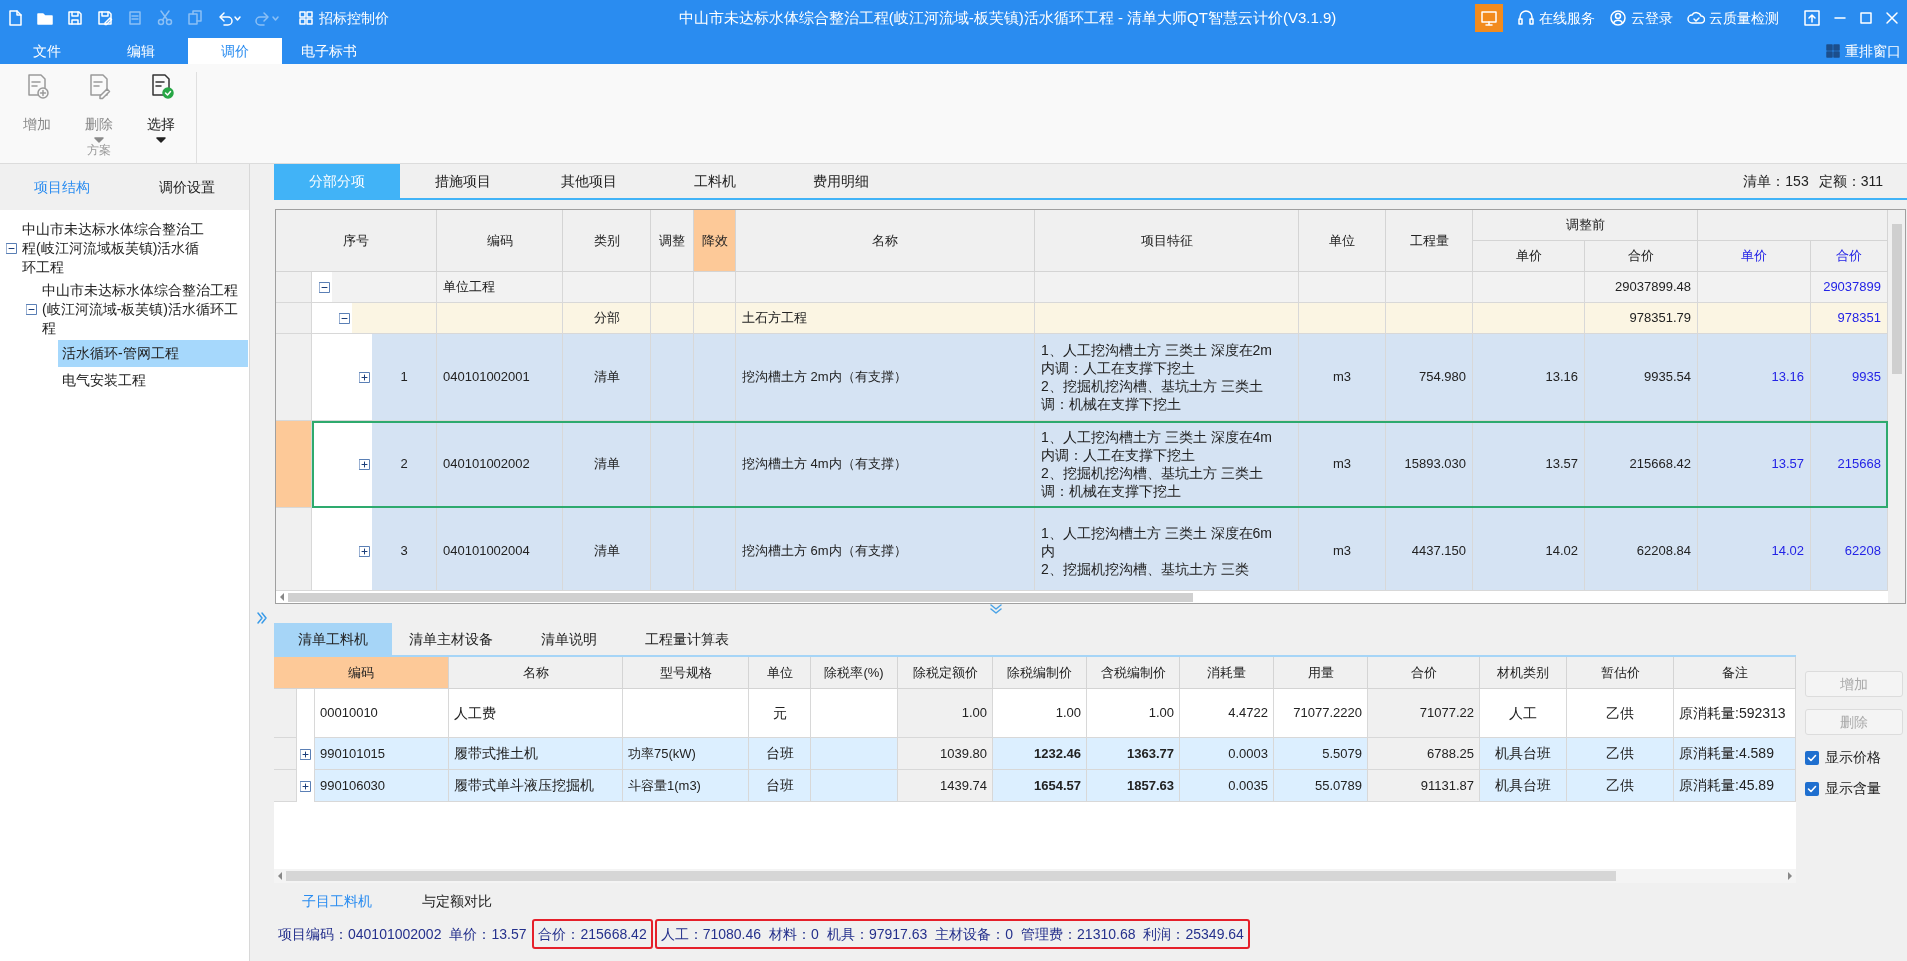 The image size is (1907, 961). I want to click on user-circle-icon, so click(1618, 18).